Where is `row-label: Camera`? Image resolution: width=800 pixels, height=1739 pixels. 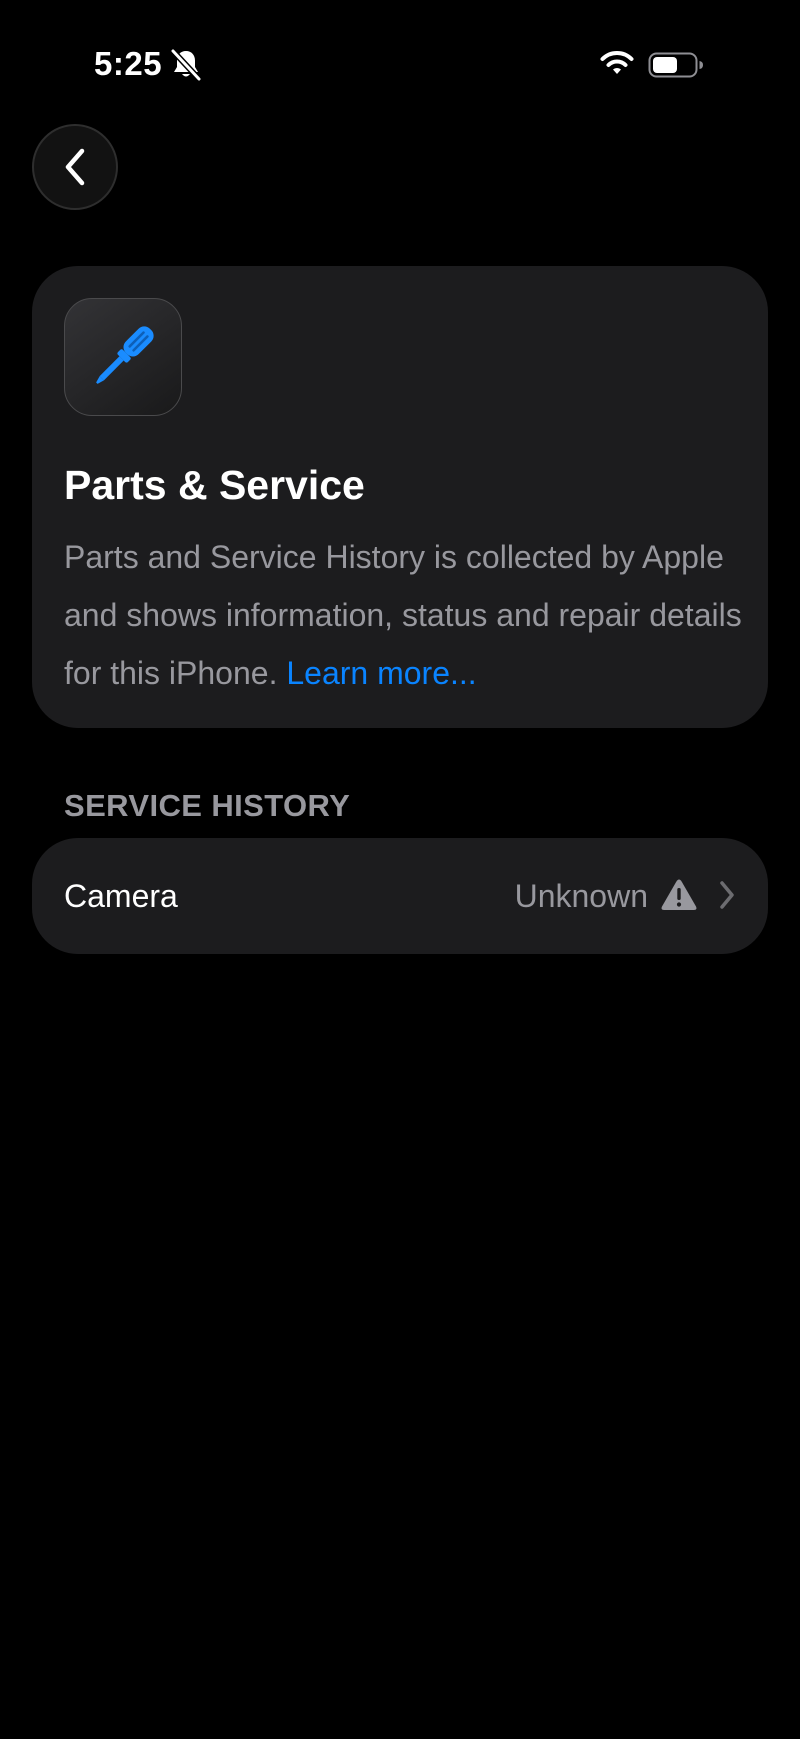 row-label: Camera is located at coordinates (121, 896).